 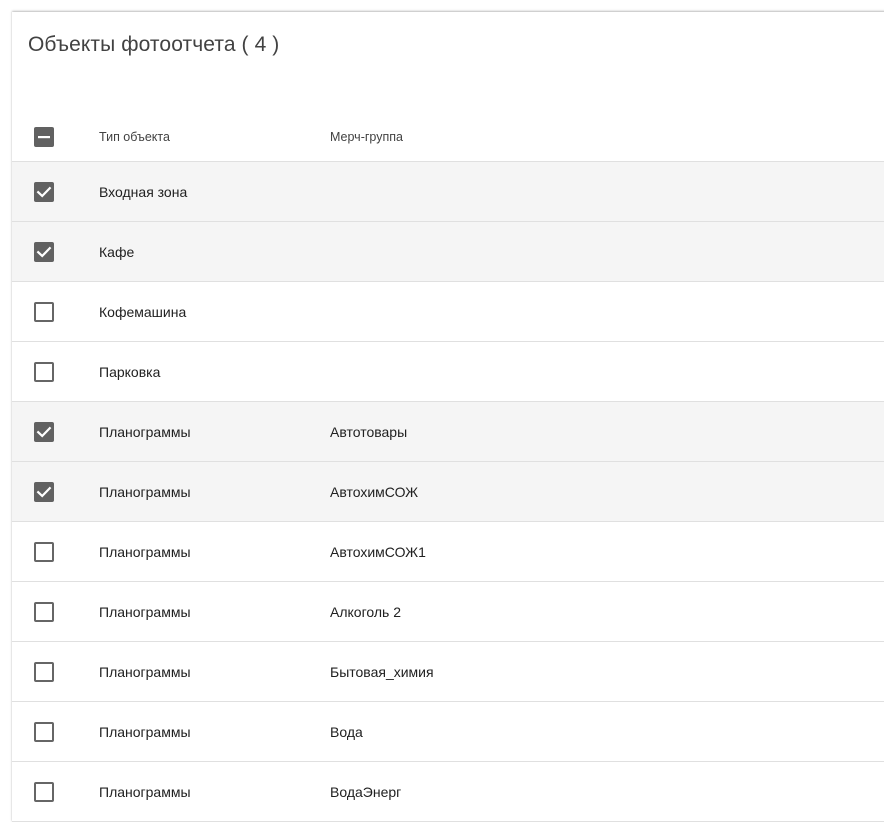 I want to click on table-row: Входная зона, so click(x=448, y=192).